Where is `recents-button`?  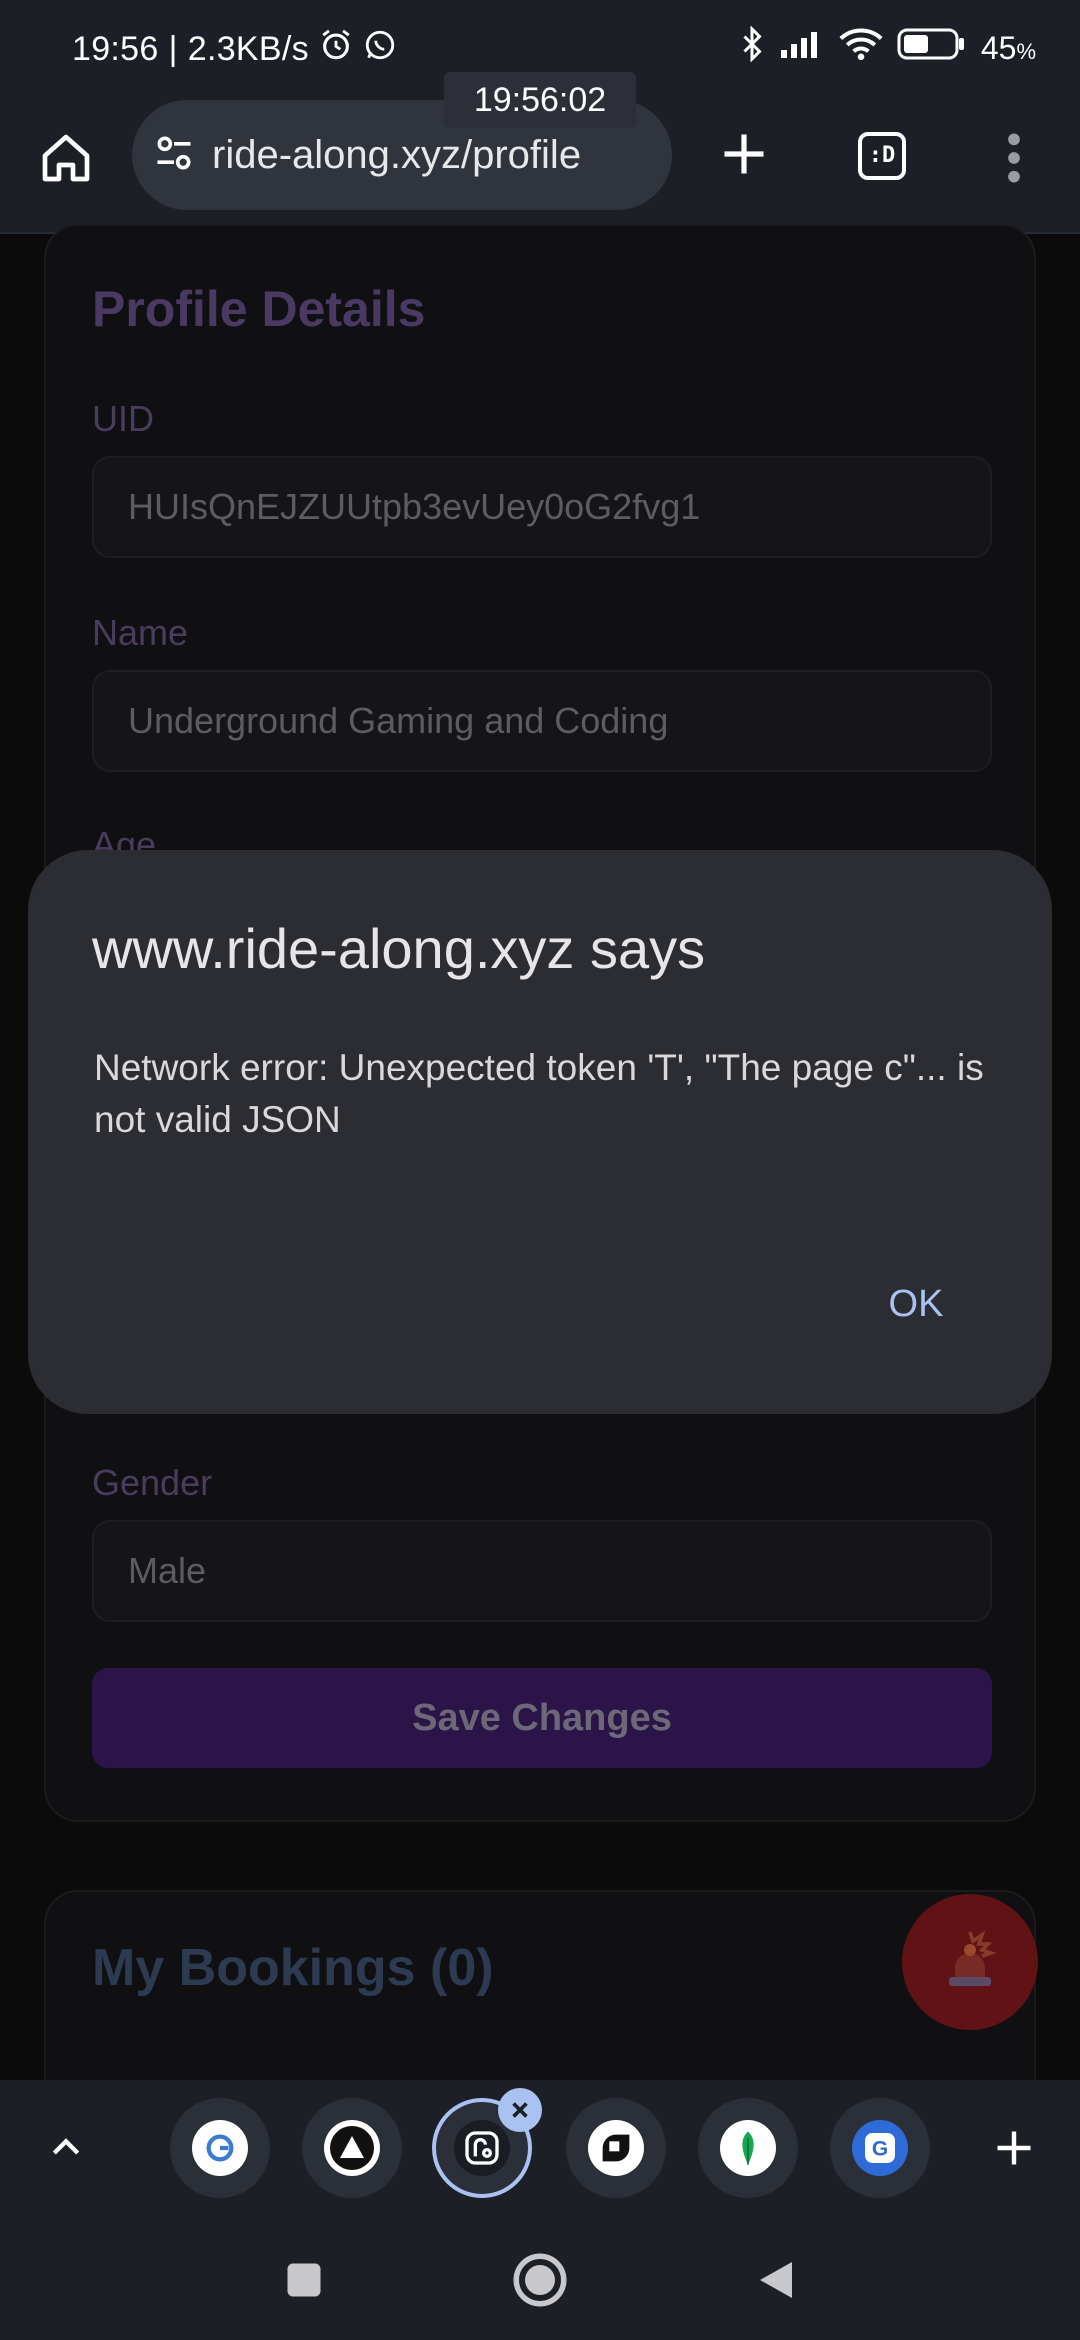 recents-button is located at coordinates (304, 2280).